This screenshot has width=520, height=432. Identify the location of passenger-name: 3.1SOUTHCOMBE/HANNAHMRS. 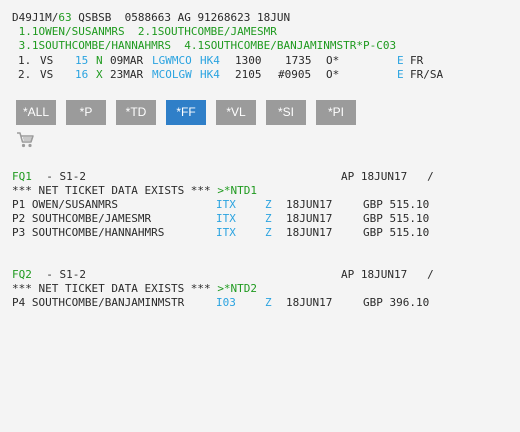
(91, 45).